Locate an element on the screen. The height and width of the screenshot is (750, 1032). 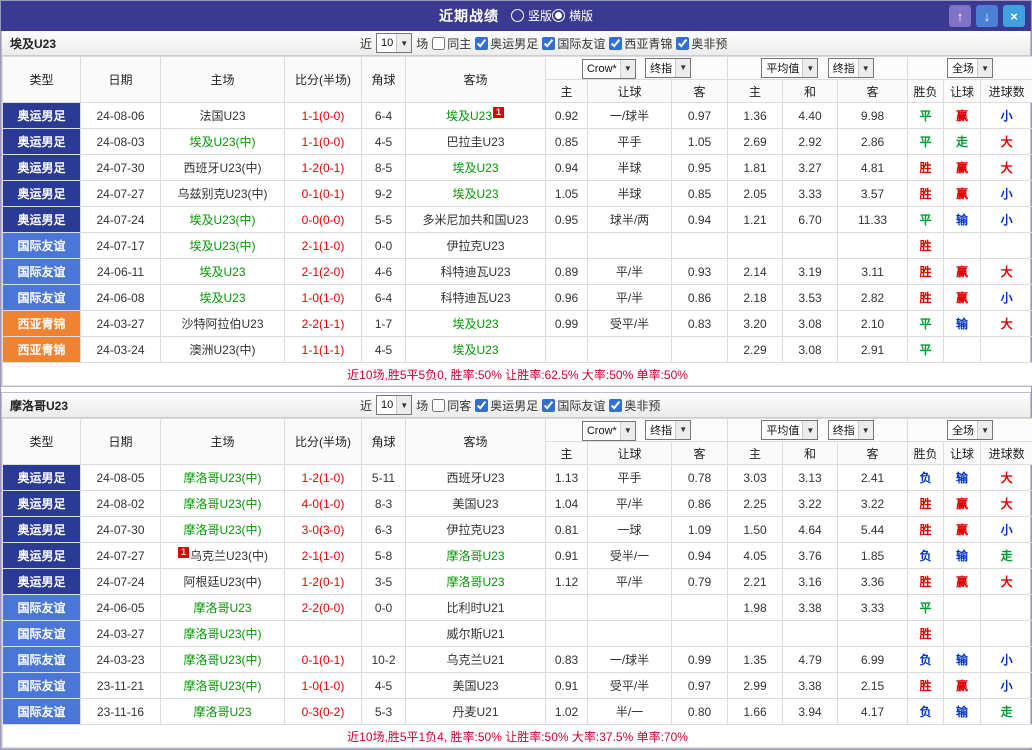
layout-radio-option: 竖版 is located at coordinates (531, 15).